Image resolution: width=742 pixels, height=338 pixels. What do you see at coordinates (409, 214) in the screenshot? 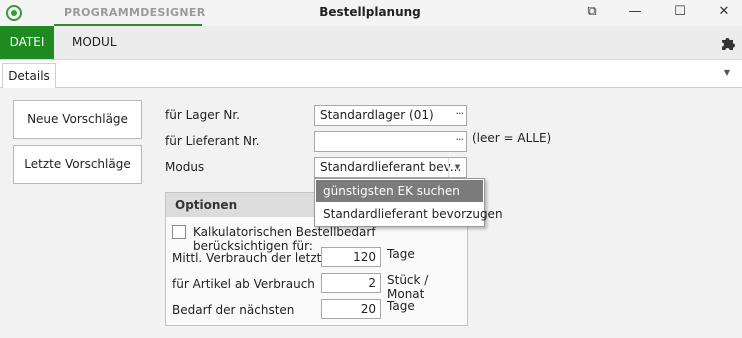
I see `dropdown-option-standardlieferant: Standardlieferant bevorzugen` at bounding box center [409, 214].